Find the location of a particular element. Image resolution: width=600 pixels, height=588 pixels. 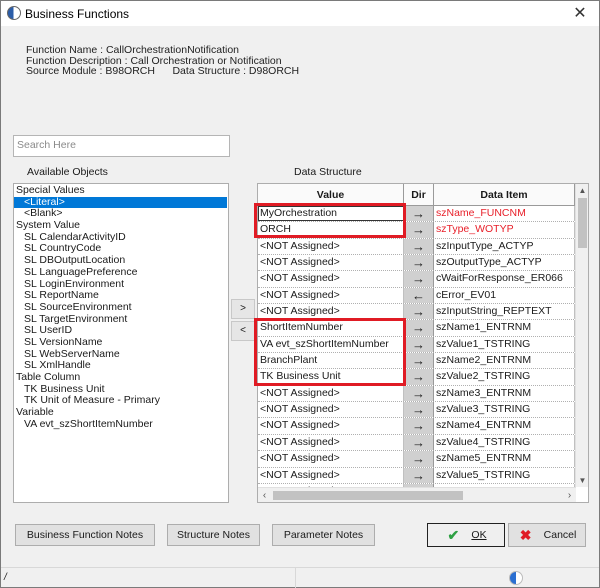

table-row: TK Business Unit → szValue2_TSTRING is located at coordinates (417, 377).